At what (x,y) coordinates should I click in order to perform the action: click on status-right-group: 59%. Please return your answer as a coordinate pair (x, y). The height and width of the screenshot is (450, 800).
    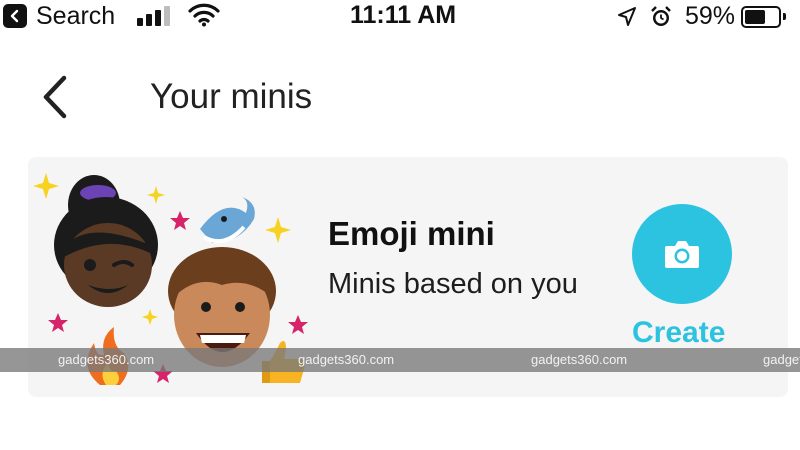
    Looking at the image, I should click on (701, 16).